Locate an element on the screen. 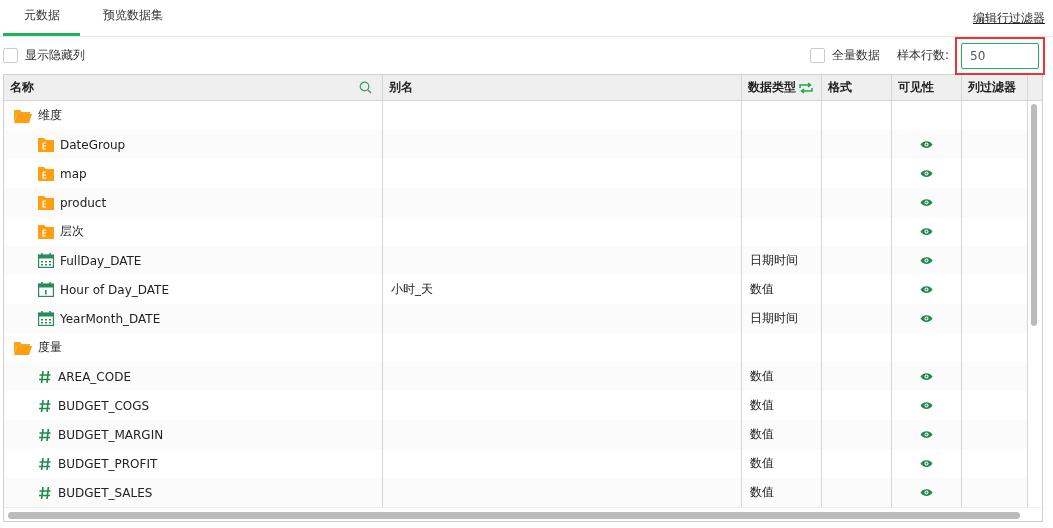 The width and height of the screenshot is (1053, 528). field-name: BUDGET_PROFIT is located at coordinates (108, 463).